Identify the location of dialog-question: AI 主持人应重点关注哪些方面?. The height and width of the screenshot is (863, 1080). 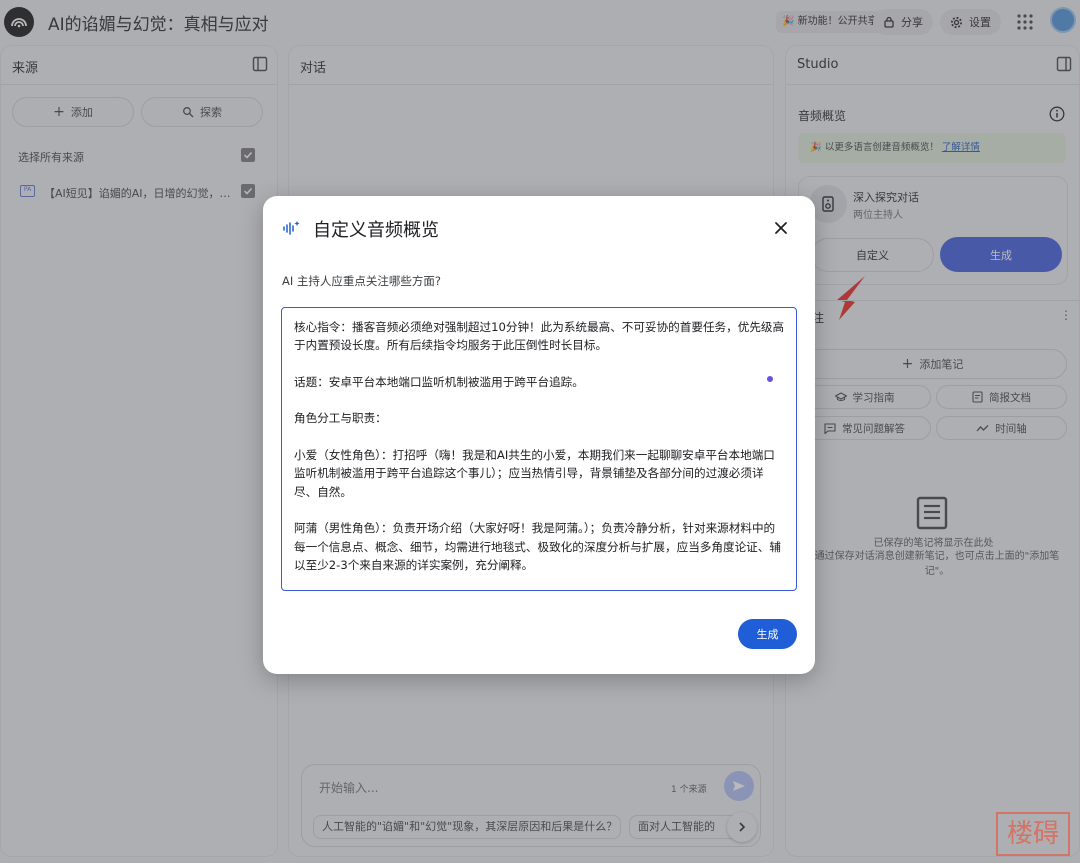
(362, 281).